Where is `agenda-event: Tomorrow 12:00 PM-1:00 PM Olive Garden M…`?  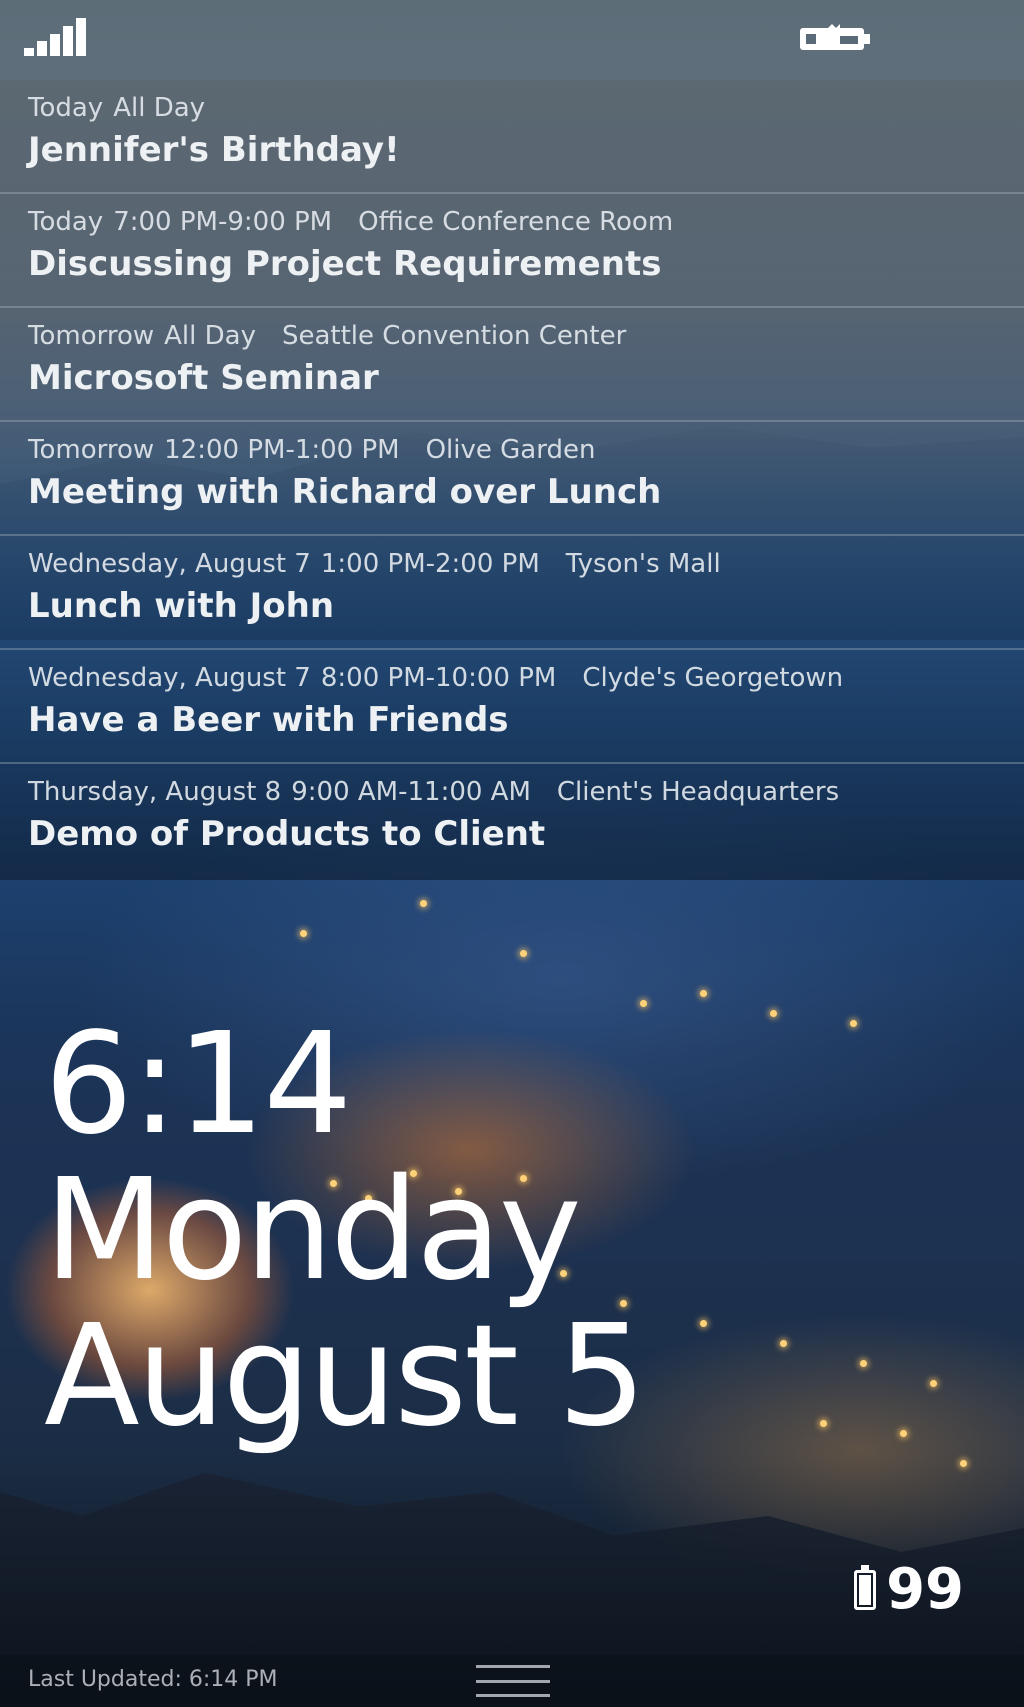
agenda-event: Tomorrow 12:00 PM-1:00 PM Olive Garden M… is located at coordinates (512, 479).